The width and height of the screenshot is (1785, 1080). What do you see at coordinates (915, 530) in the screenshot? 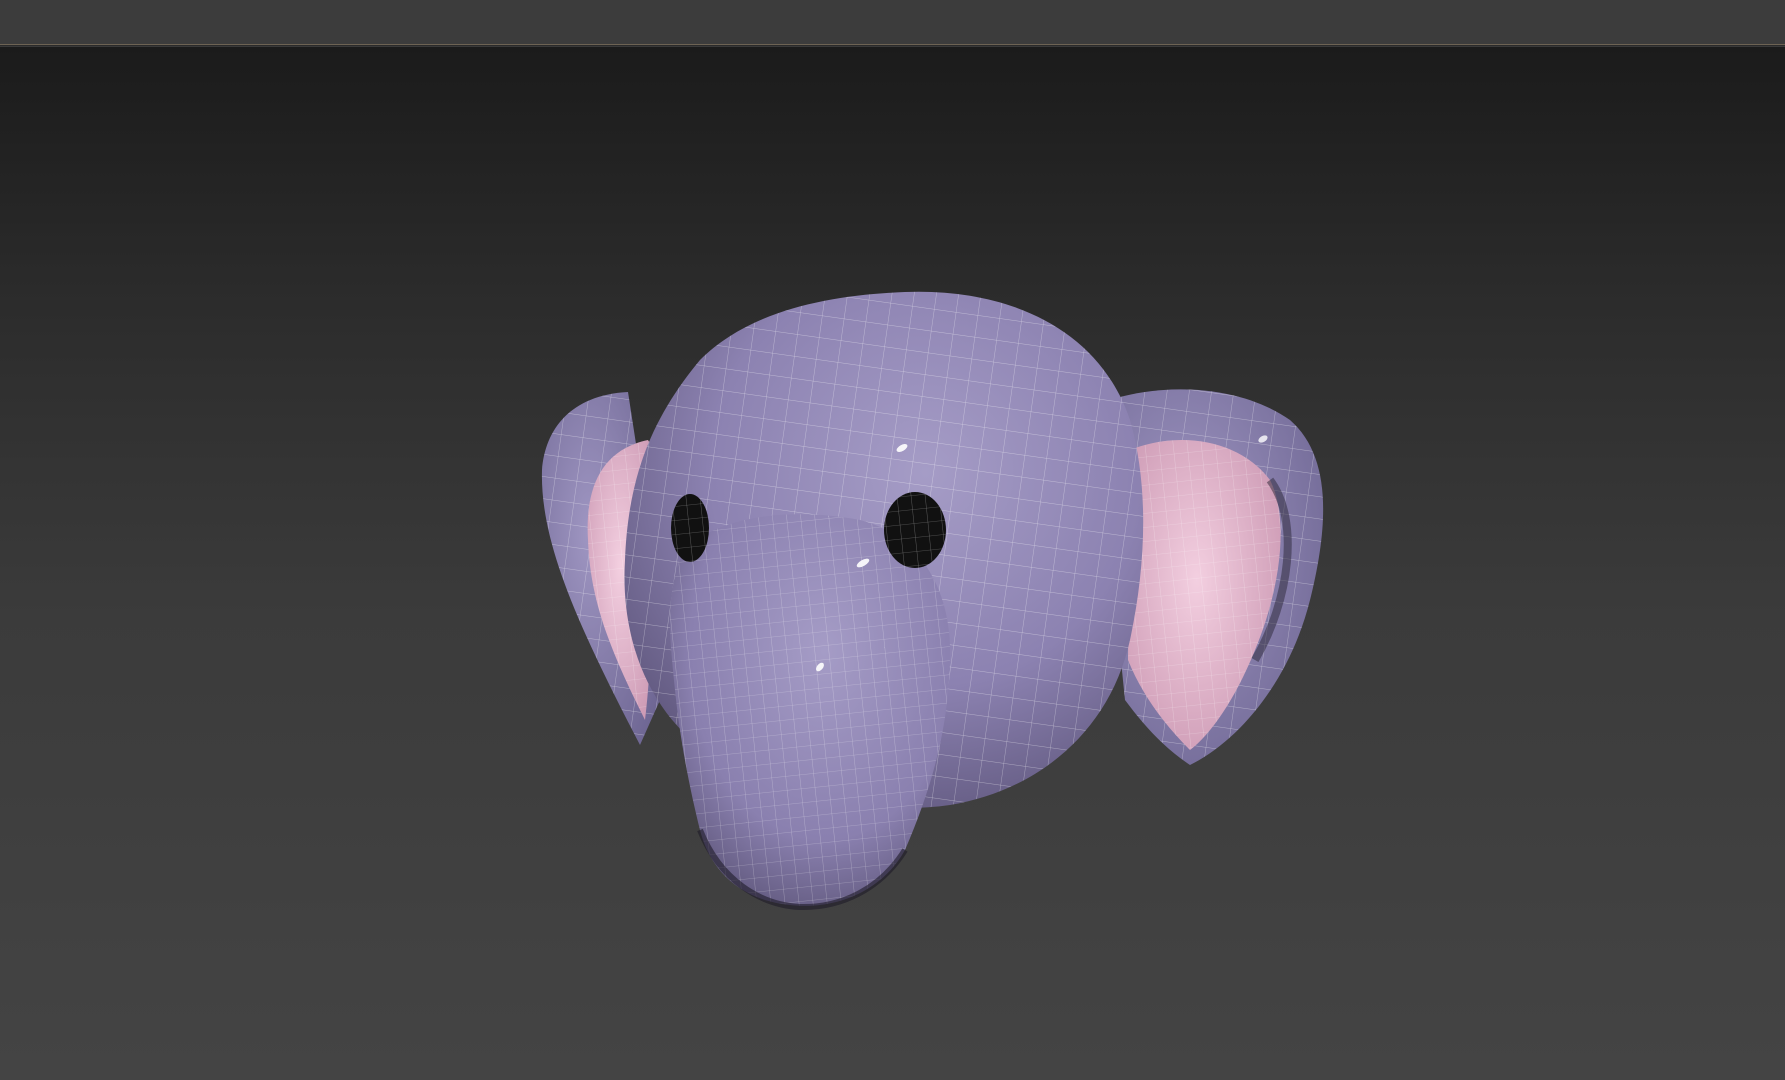
I see `right-eye` at bounding box center [915, 530].